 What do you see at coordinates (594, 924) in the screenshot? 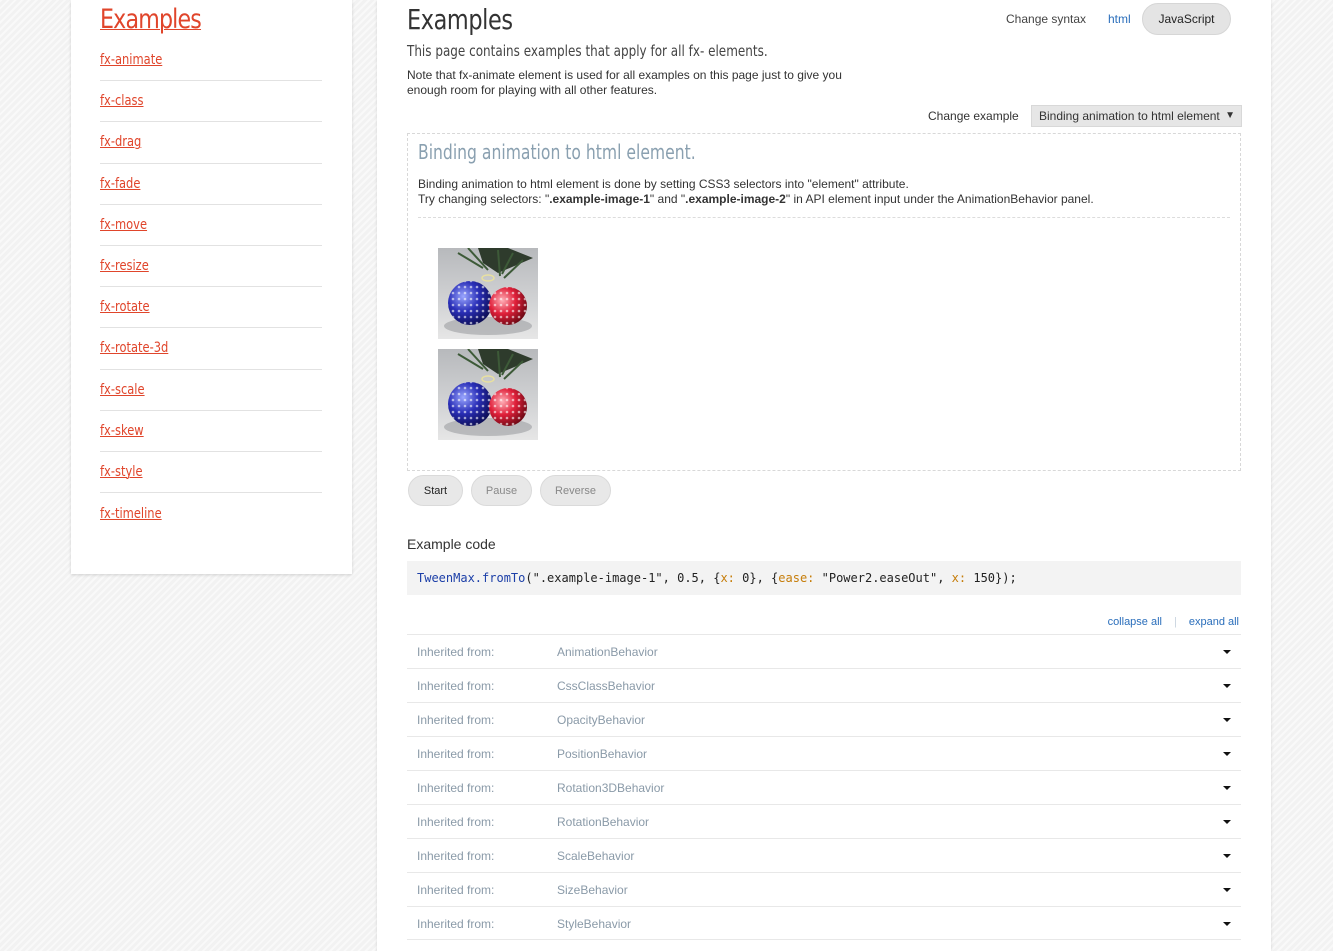
I see `behavior-name: StyleBehavior` at bounding box center [594, 924].